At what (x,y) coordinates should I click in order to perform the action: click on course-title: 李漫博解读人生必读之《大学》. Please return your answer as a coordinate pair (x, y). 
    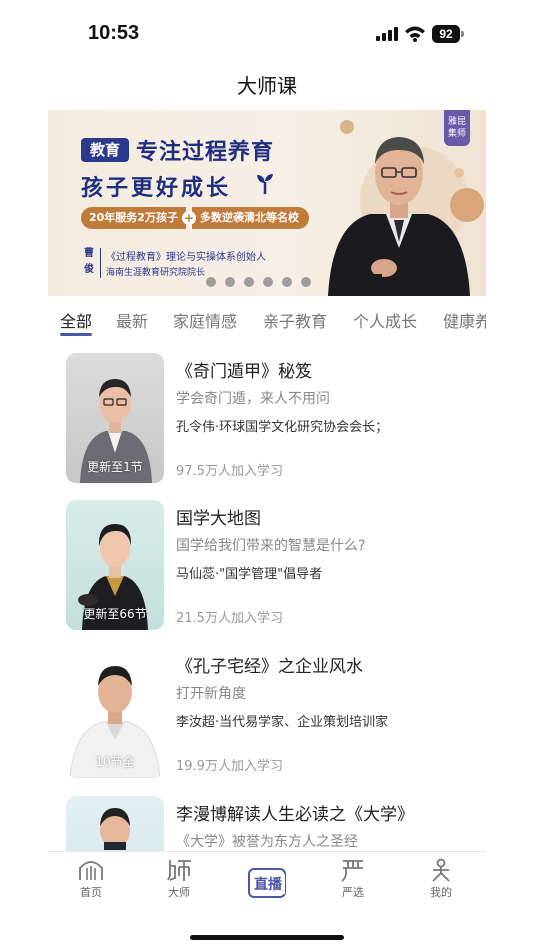
    Looking at the image, I should click on (295, 815).